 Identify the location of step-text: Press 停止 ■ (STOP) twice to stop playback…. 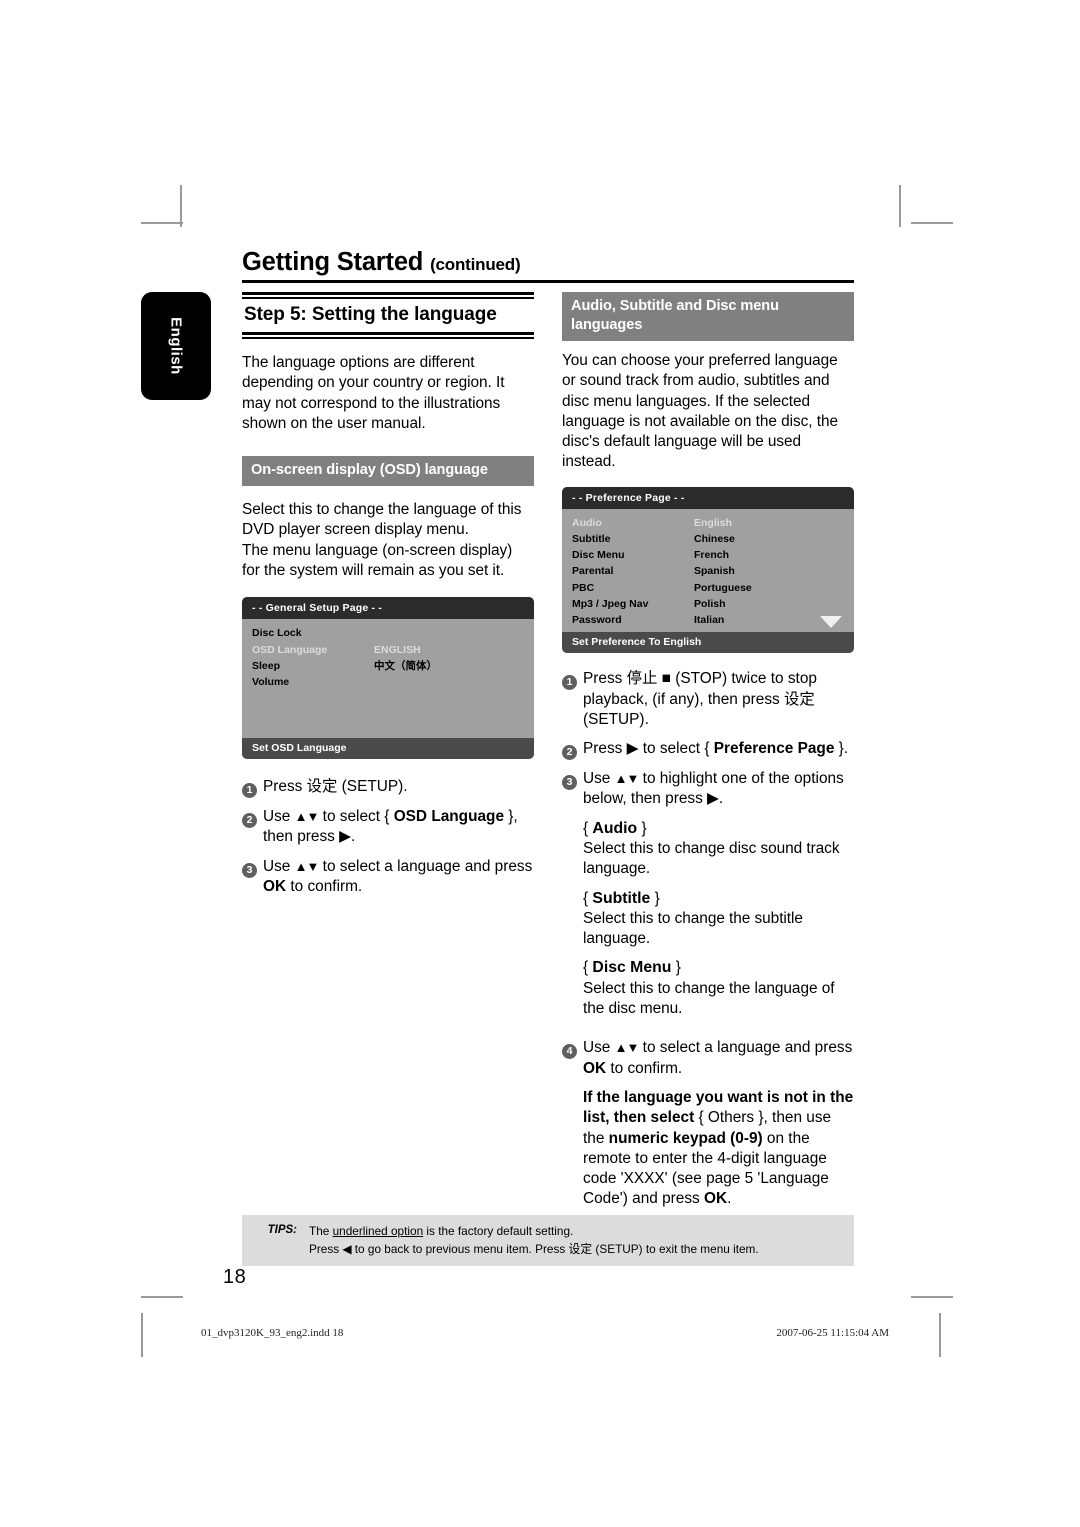
(700, 699).